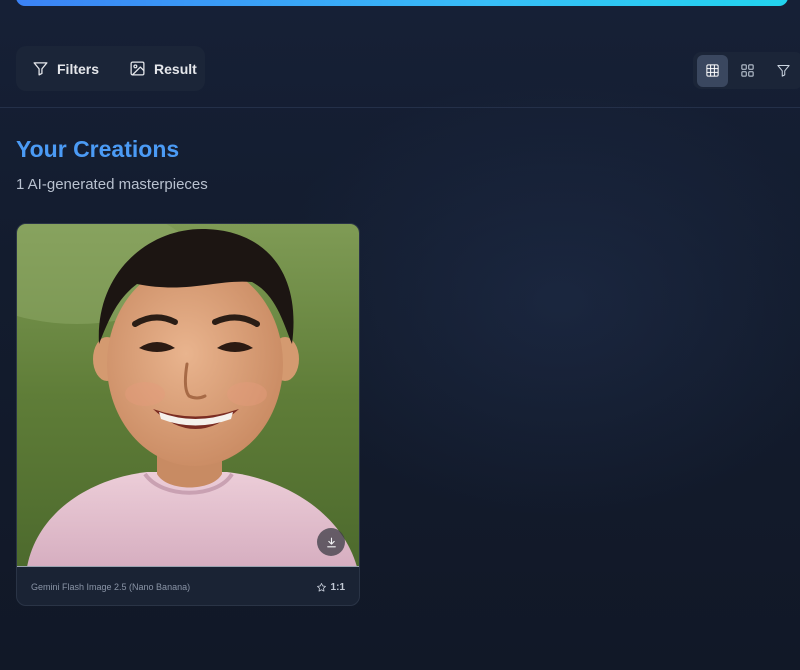  Describe the element at coordinates (78, 68) in the screenshot. I see `filters-label: Filters` at that location.